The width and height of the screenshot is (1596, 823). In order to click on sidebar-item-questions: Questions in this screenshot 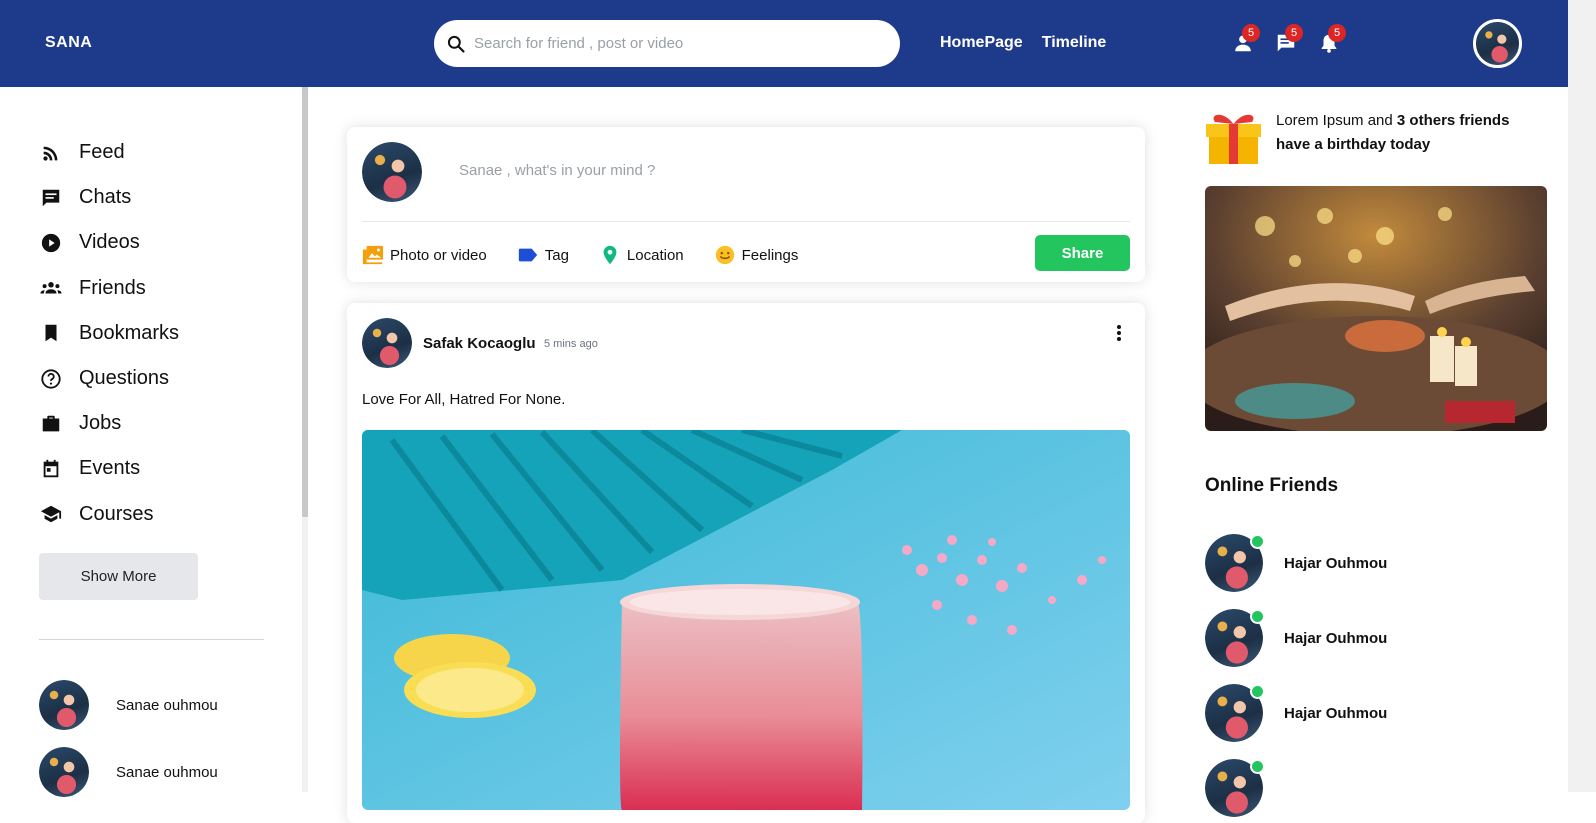, I will do `click(109, 378)`.